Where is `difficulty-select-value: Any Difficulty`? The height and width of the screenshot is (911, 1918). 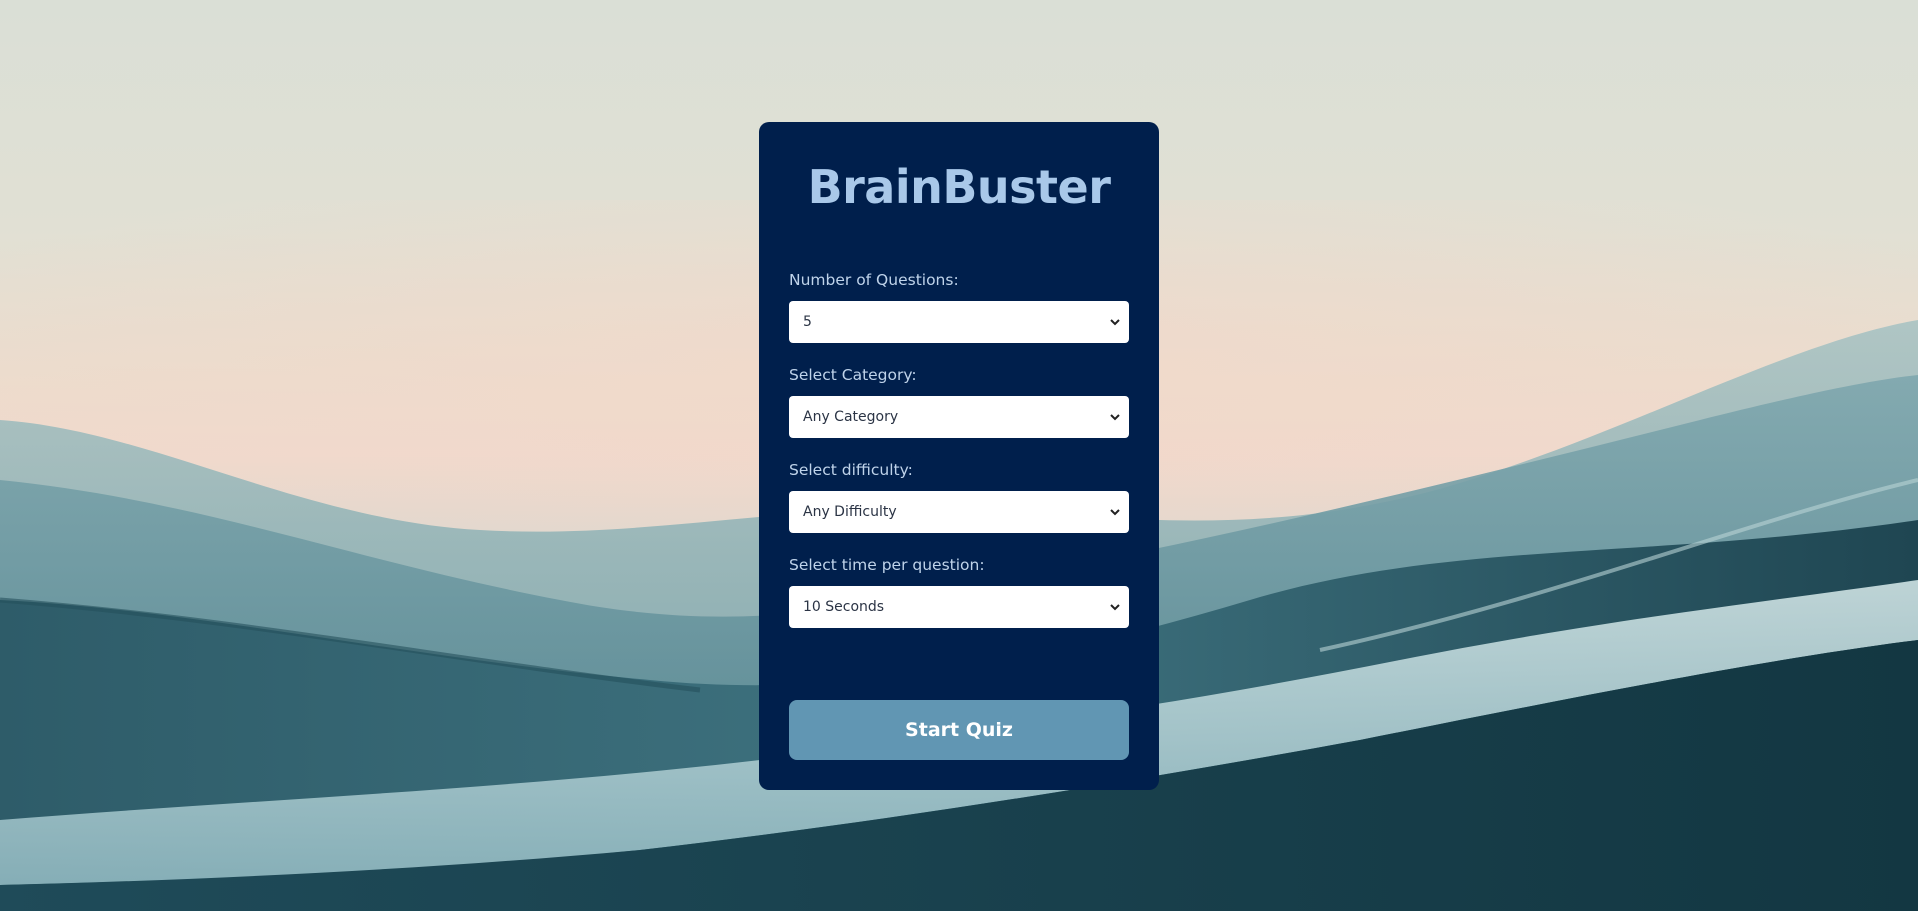 difficulty-select-value: Any Difficulty is located at coordinates (850, 512).